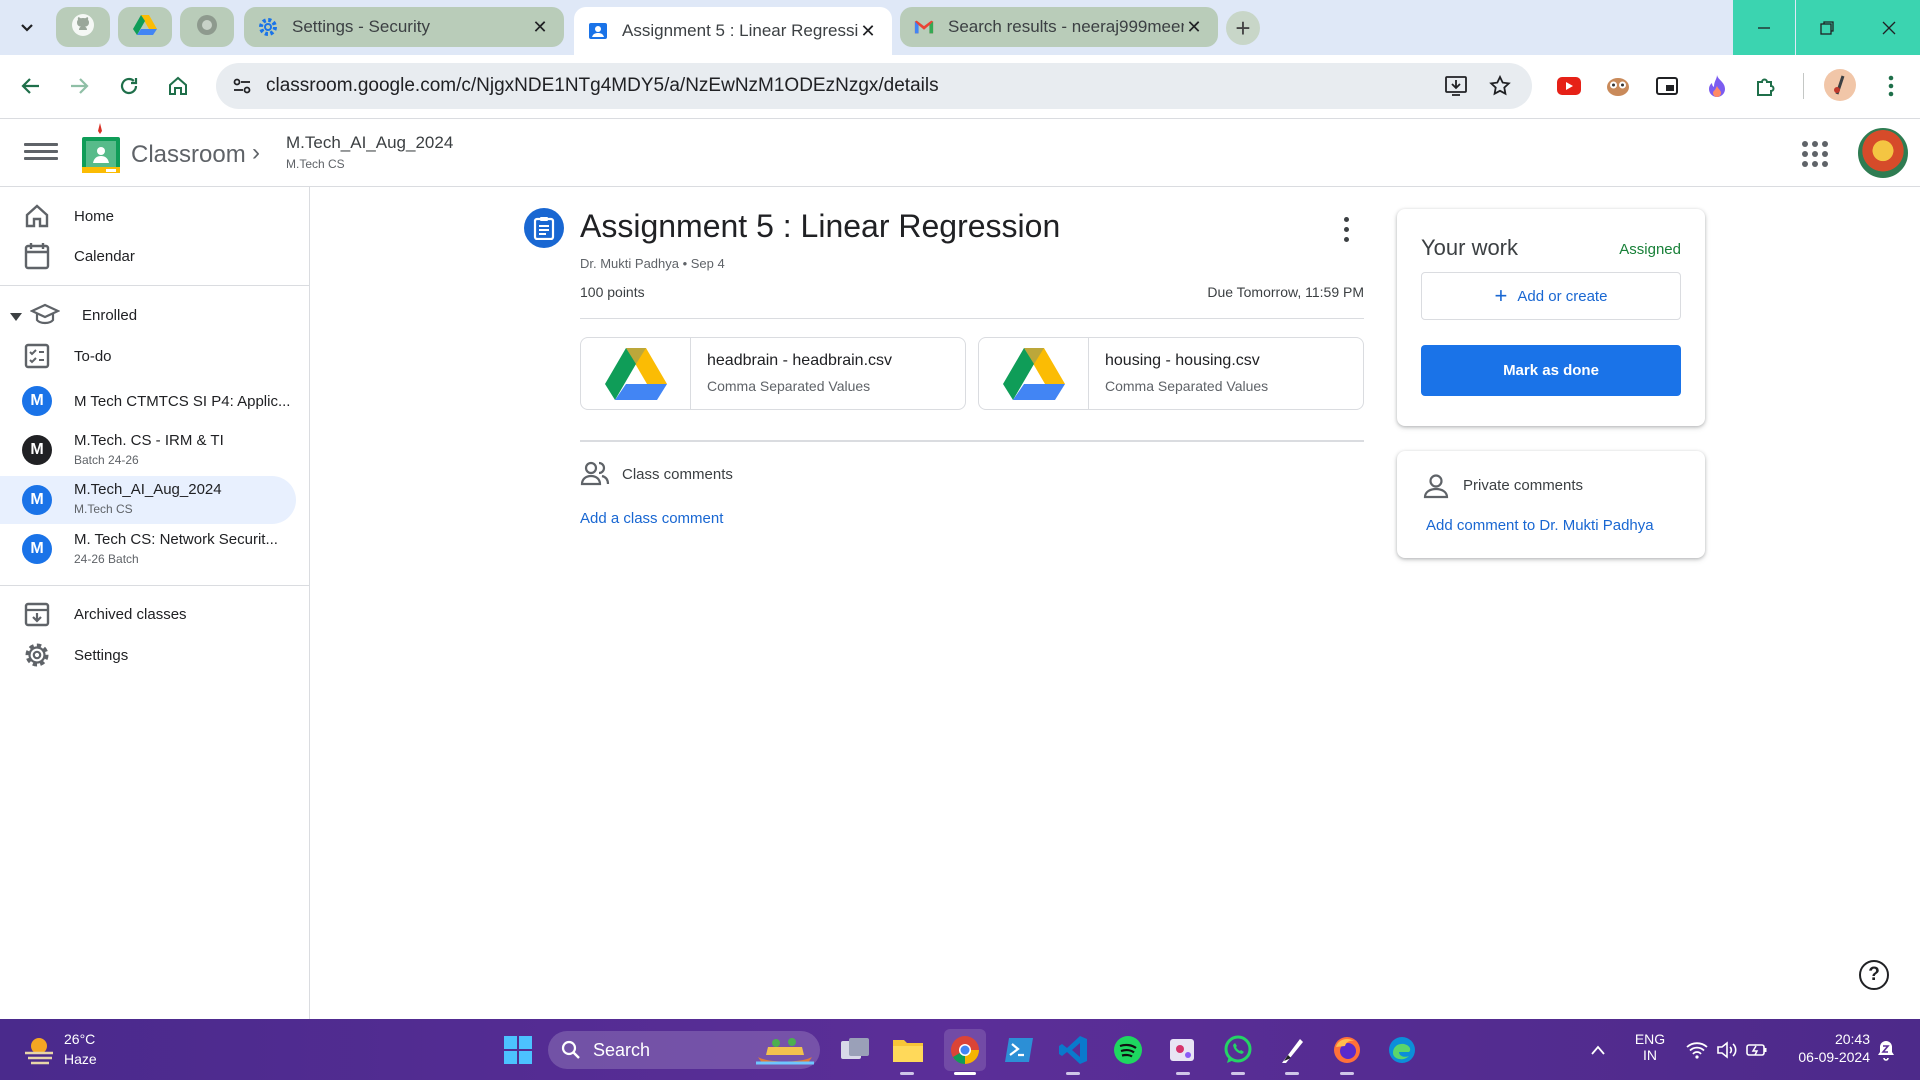 This screenshot has width=1920, height=1080. I want to click on sidebar-class-item-selected: M M.Tech_AI_Aug_2024 M.Tech CS, so click(148, 500).